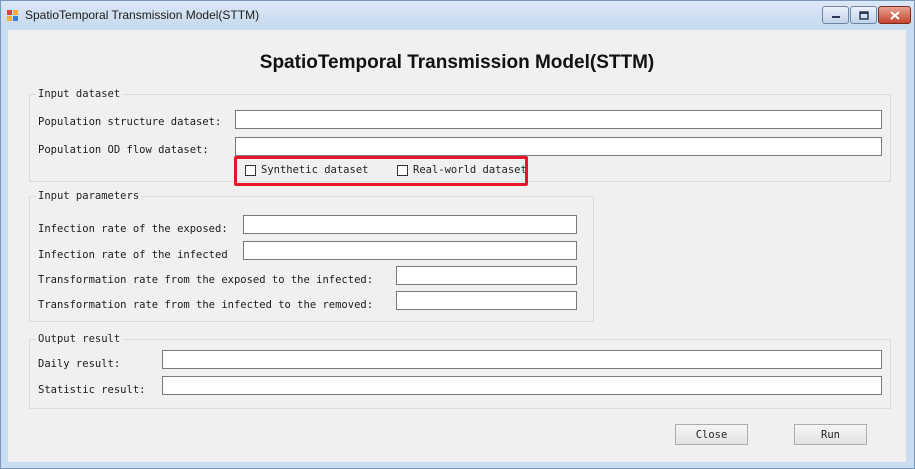 The image size is (915, 469). What do you see at coordinates (486, 275) in the screenshot?
I see `transform-exposed-input` at bounding box center [486, 275].